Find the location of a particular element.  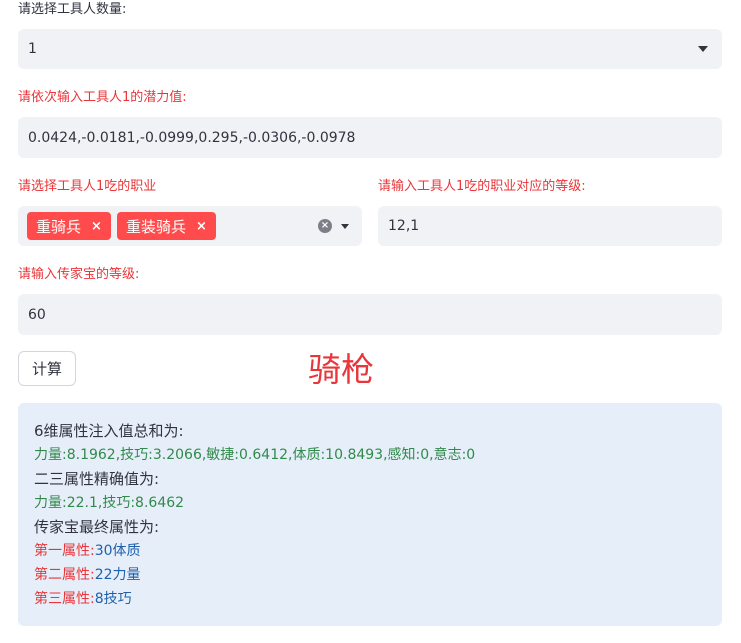

job-levels-label: 请输入工具人1吃的职业对应的等级: is located at coordinates (482, 186).